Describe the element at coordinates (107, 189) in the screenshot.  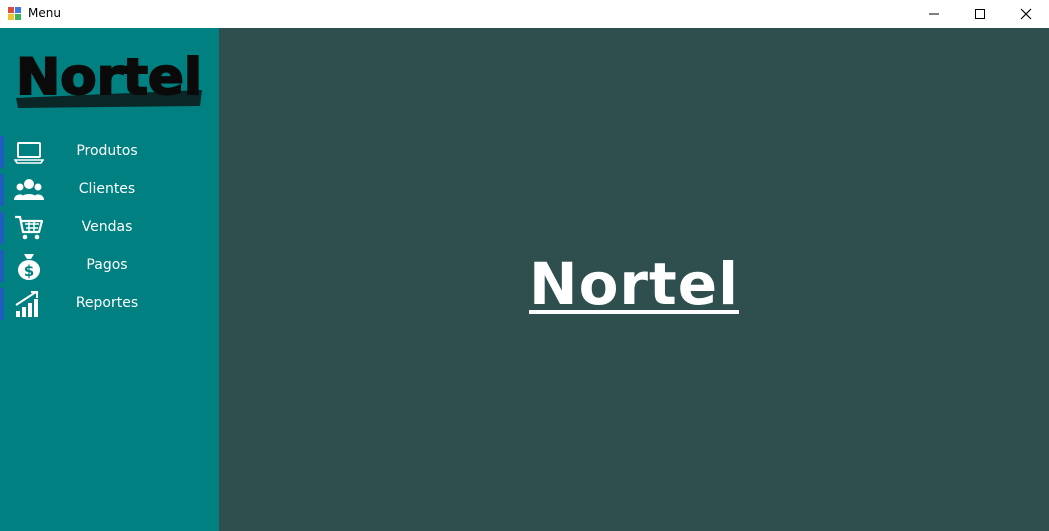
I see `sidebar-item-label: Clientes` at that location.